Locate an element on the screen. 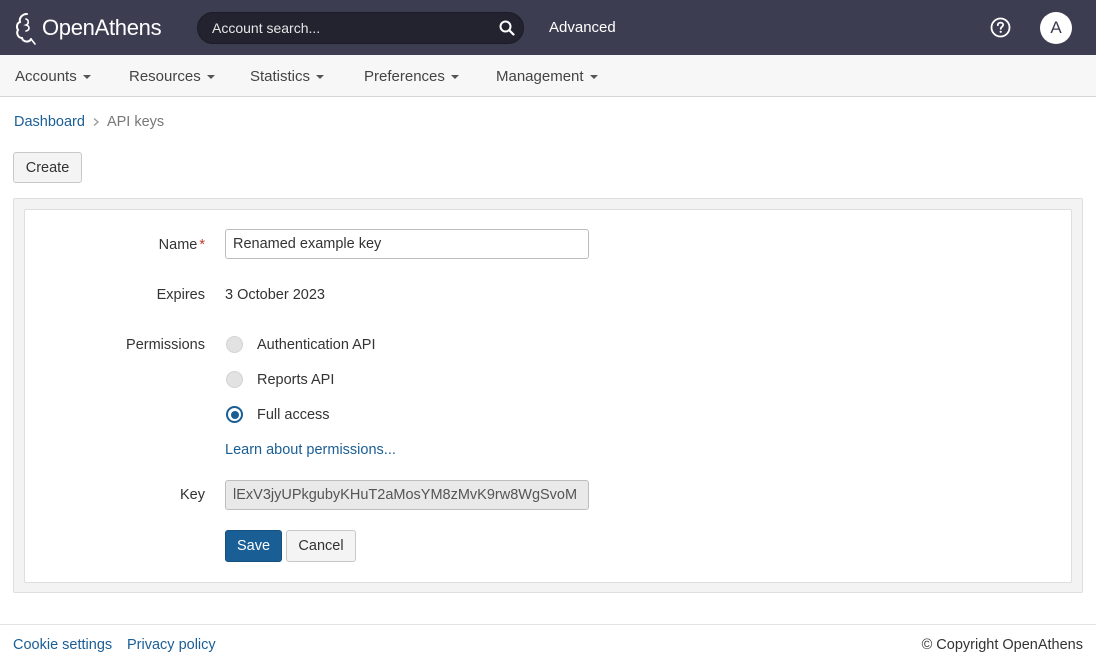 The image size is (1096, 661). create-button: Create is located at coordinates (47, 167).